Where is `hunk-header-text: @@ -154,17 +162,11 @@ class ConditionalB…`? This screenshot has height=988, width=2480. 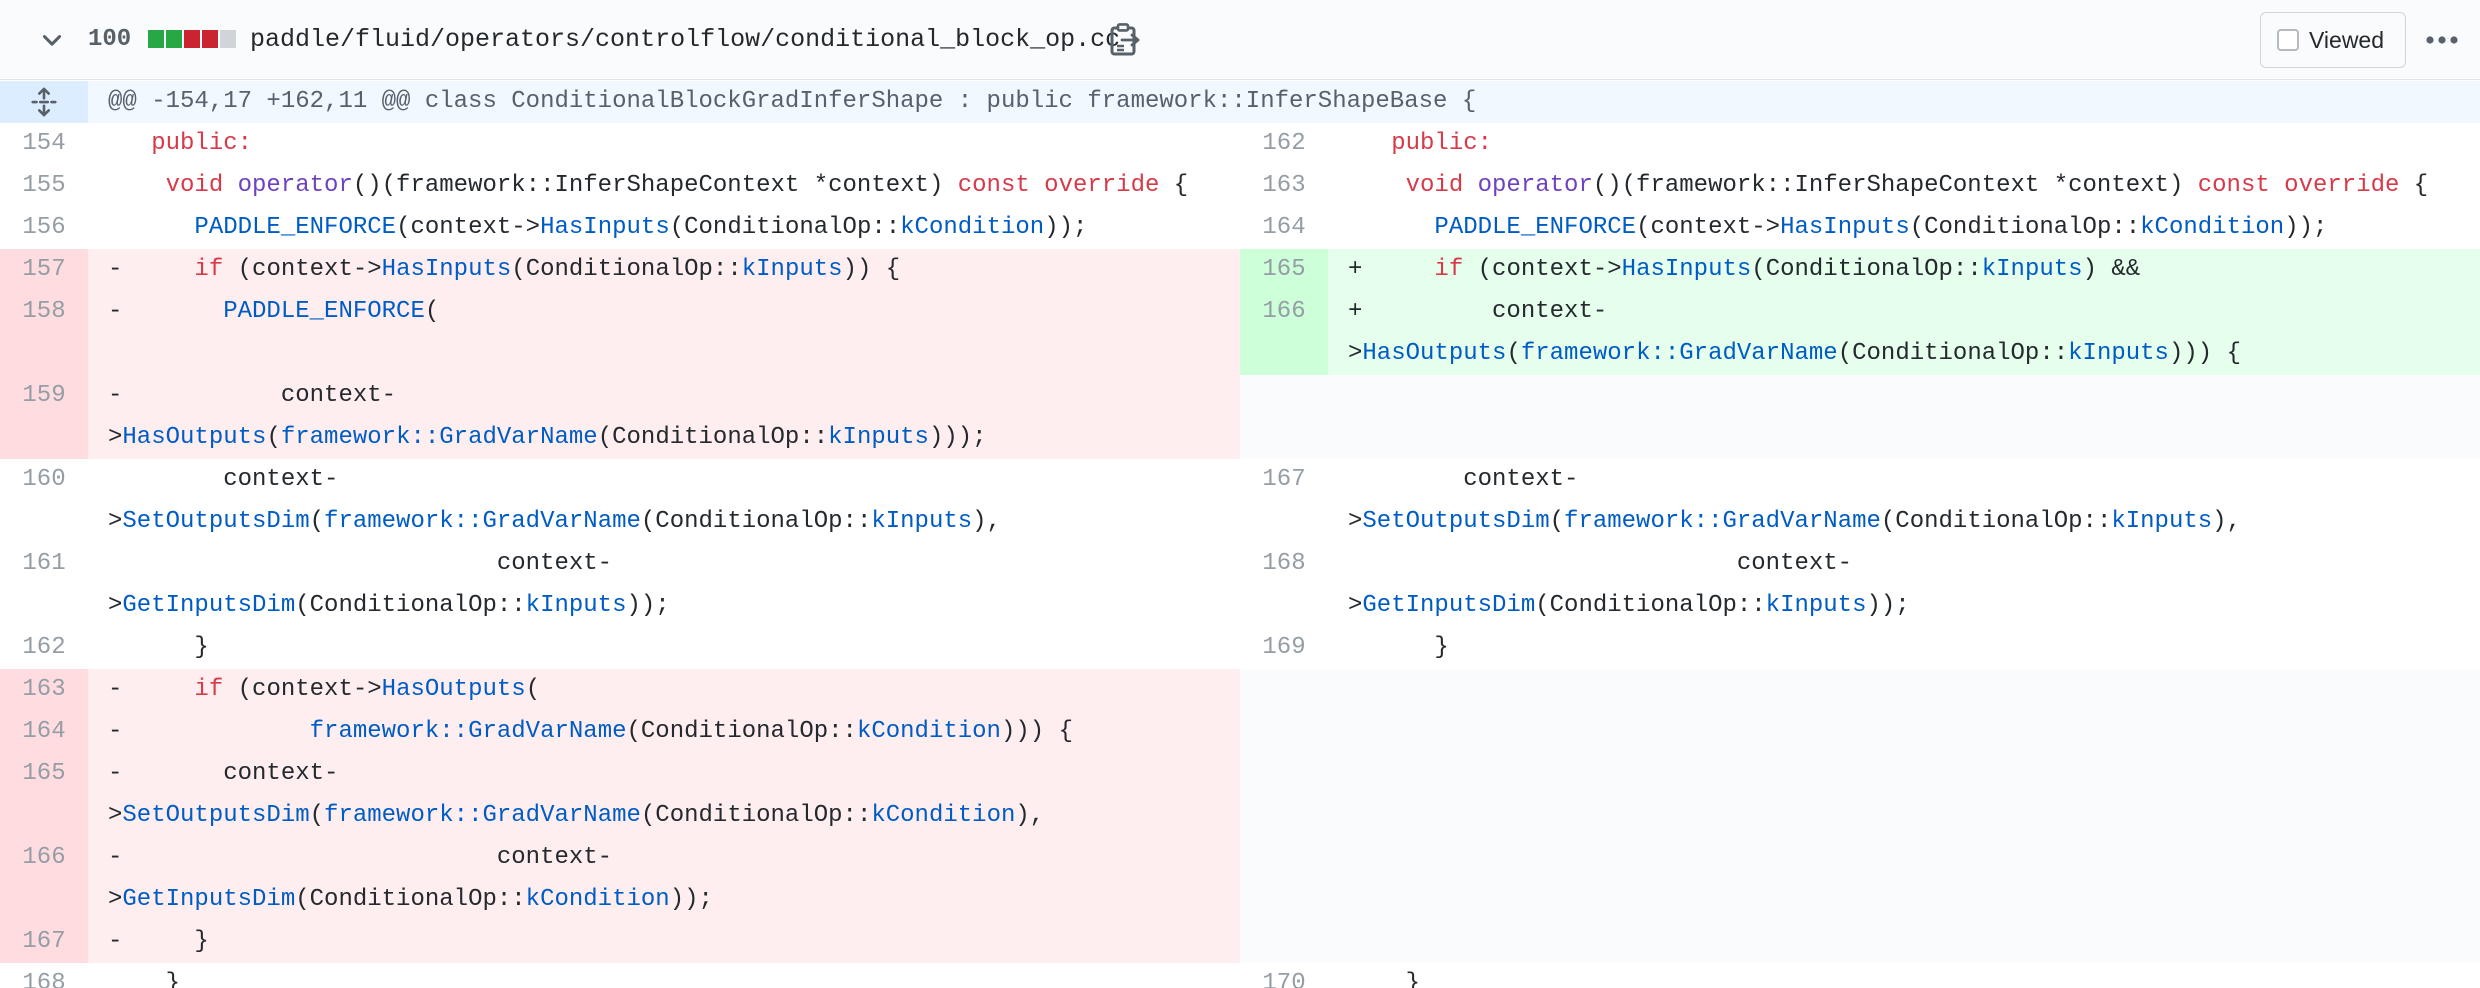 hunk-header-text: @@ -154,17 +162,11 @@ class ConditionalB… is located at coordinates (792, 101).